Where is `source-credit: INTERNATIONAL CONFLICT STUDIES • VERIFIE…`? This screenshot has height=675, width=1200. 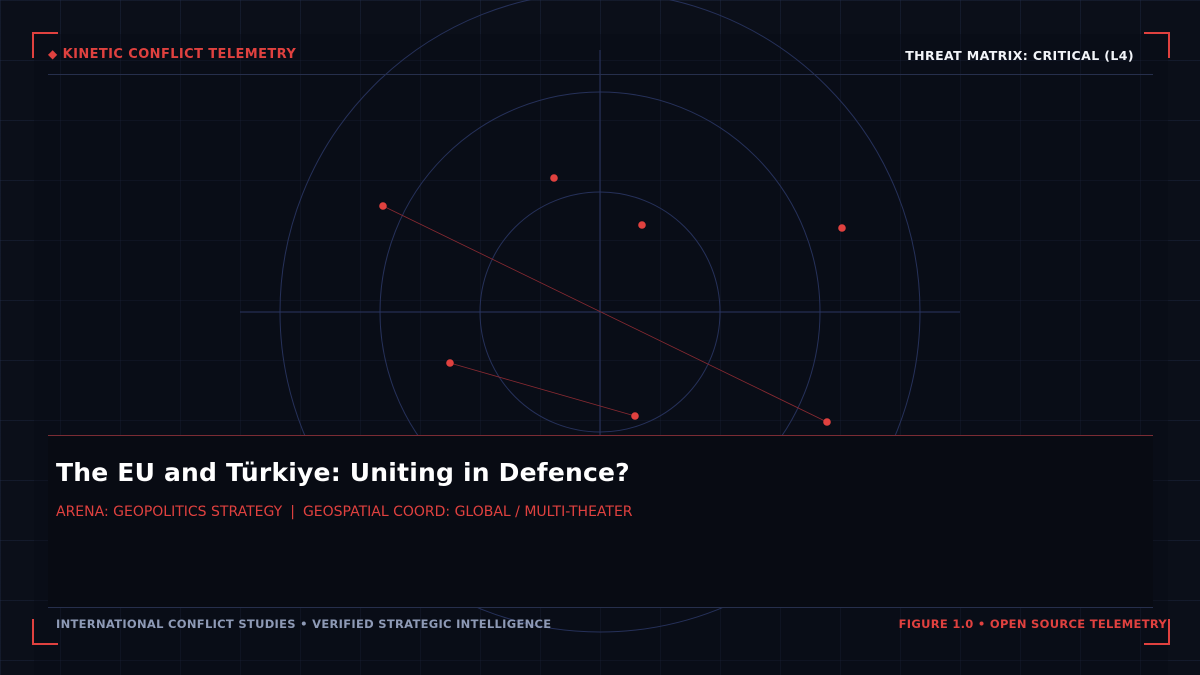
source-credit: INTERNATIONAL CONFLICT STUDIES • VERIFIE… is located at coordinates (304, 624).